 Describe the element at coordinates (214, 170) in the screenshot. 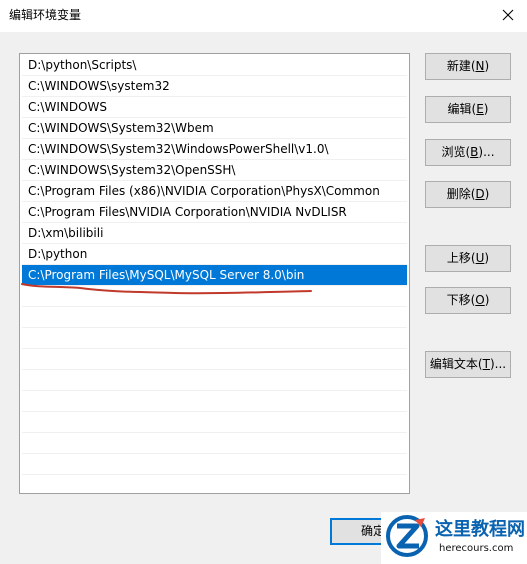

I see `list-item: C:\WINDOWS\System32\OpenSSH\` at that location.